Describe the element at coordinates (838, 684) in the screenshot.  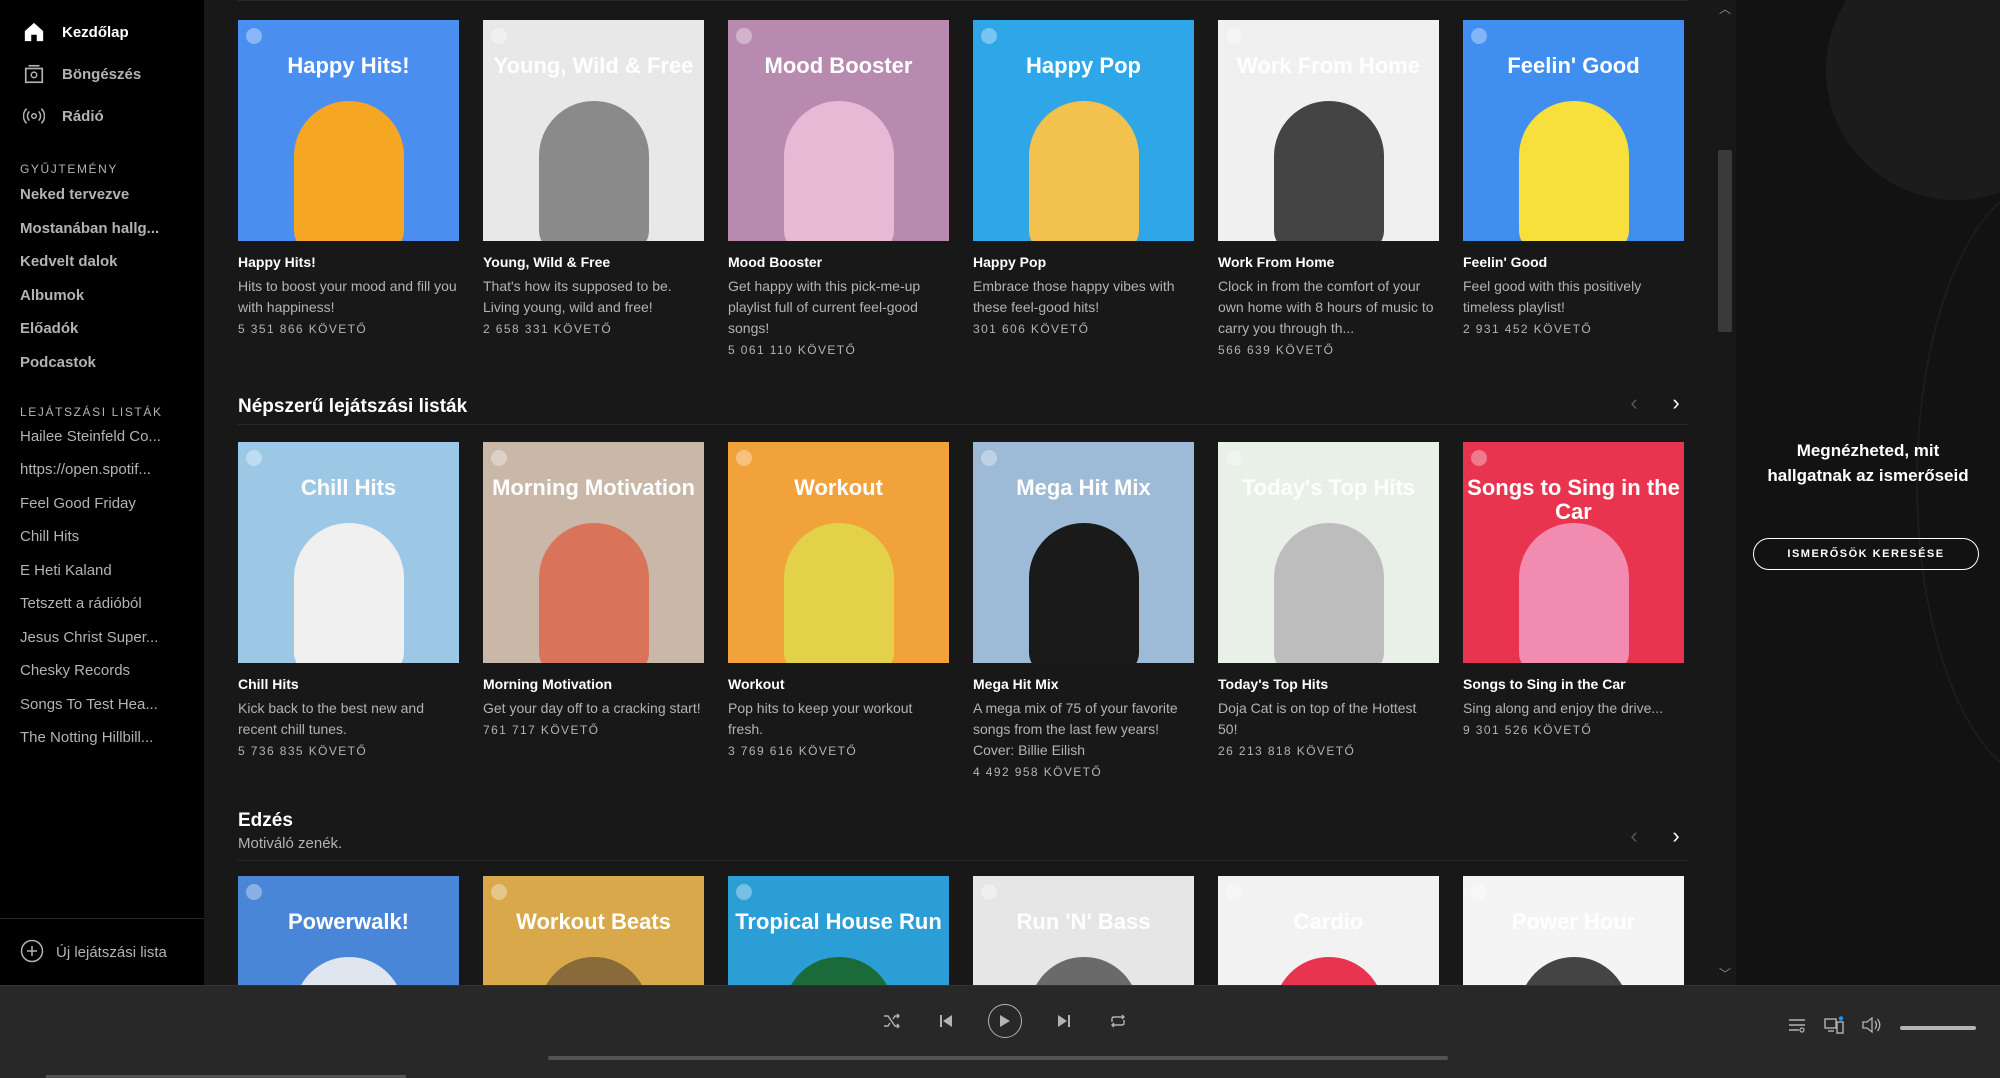
I see `playlist-name: Workout` at that location.